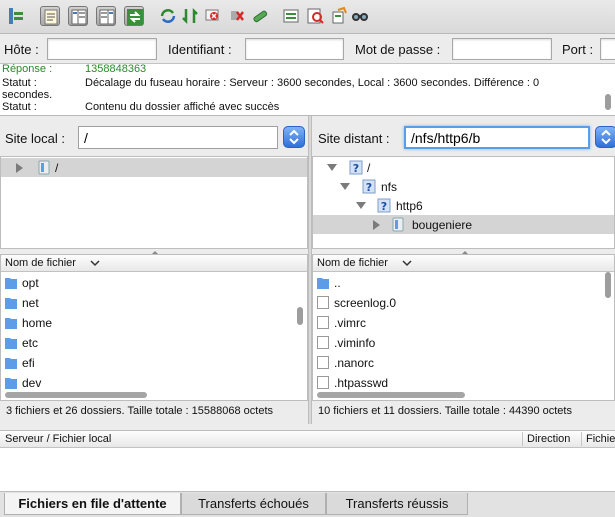 The image size is (615, 517). What do you see at coordinates (384, 205) in the screenshot?
I see `unknown-folder-icon: ?` at bounding box center [384, 205].